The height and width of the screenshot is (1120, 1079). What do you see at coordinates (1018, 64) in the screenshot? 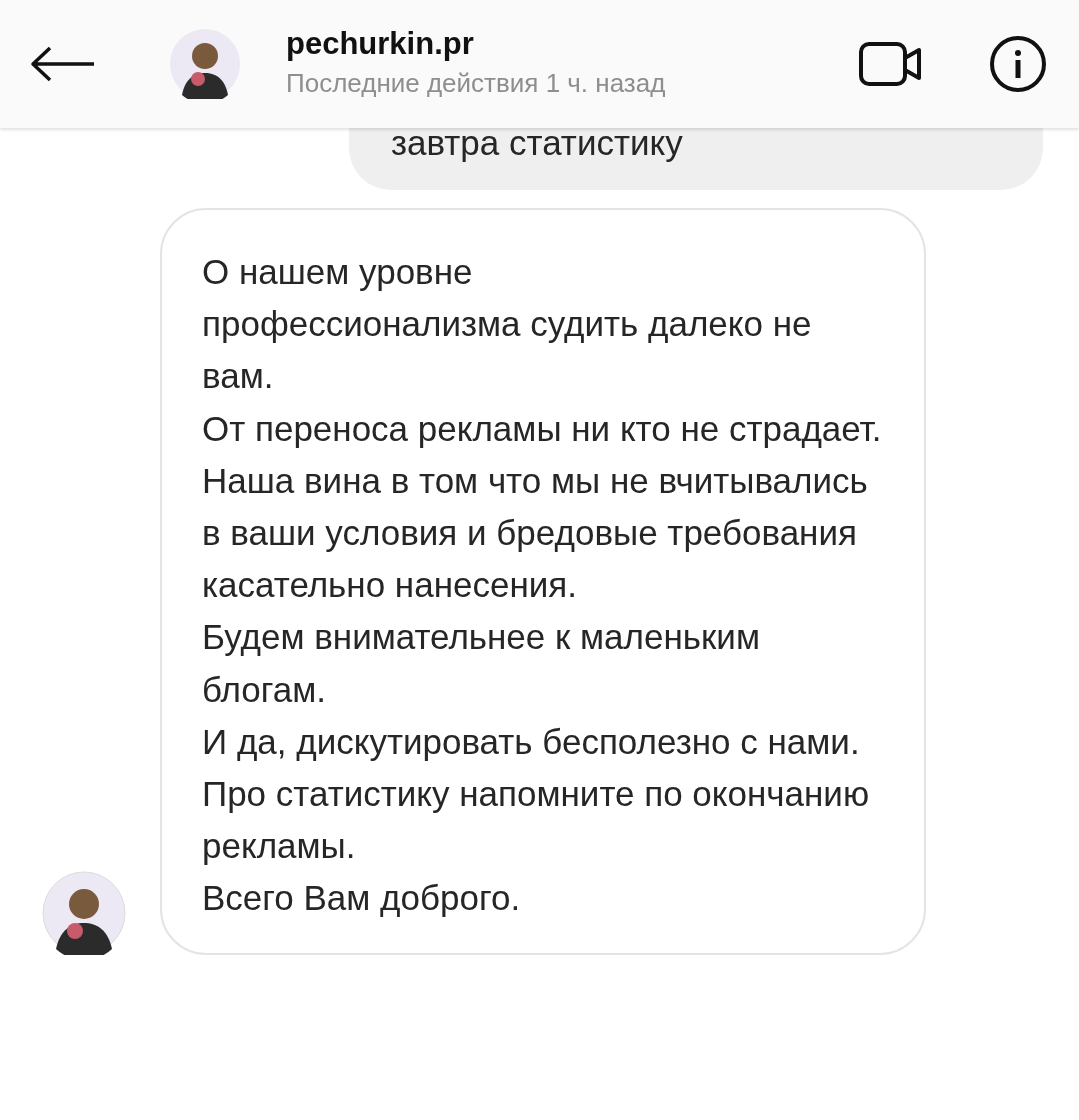
I see `info-icon` at bounding box center [1018, 64].